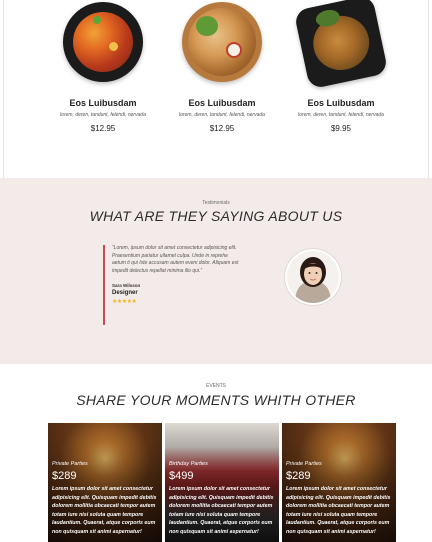 This screenshot has height=542, width=432. I want to click on food-image, so click(103, 42).